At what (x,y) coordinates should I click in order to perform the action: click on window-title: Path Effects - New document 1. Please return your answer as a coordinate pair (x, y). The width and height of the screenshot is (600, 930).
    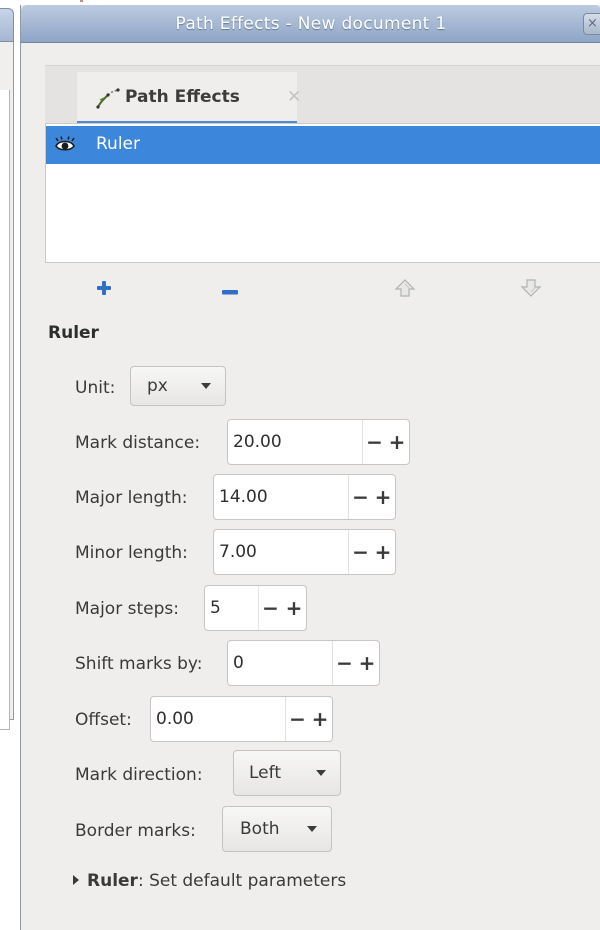
    Looking at the image, I should click on (311, 24).